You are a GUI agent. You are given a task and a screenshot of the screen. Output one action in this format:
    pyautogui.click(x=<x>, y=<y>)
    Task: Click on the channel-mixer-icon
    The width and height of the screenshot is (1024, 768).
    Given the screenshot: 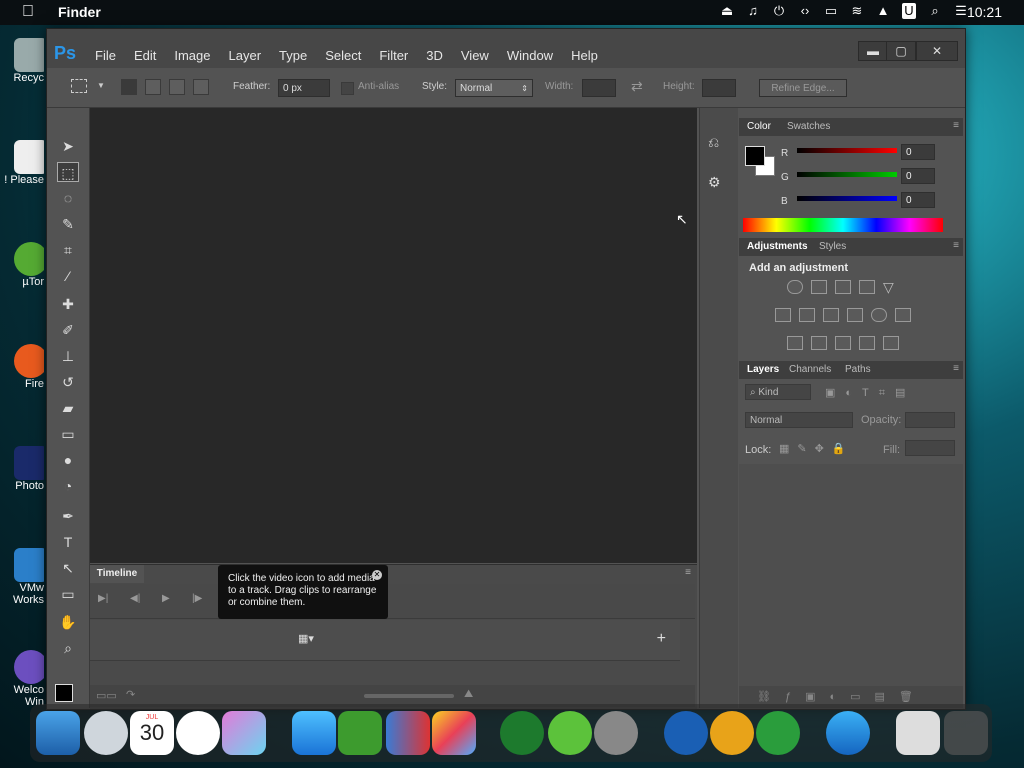 What is the action you would take?
    pyautogui.click(x=879, y=315)
    